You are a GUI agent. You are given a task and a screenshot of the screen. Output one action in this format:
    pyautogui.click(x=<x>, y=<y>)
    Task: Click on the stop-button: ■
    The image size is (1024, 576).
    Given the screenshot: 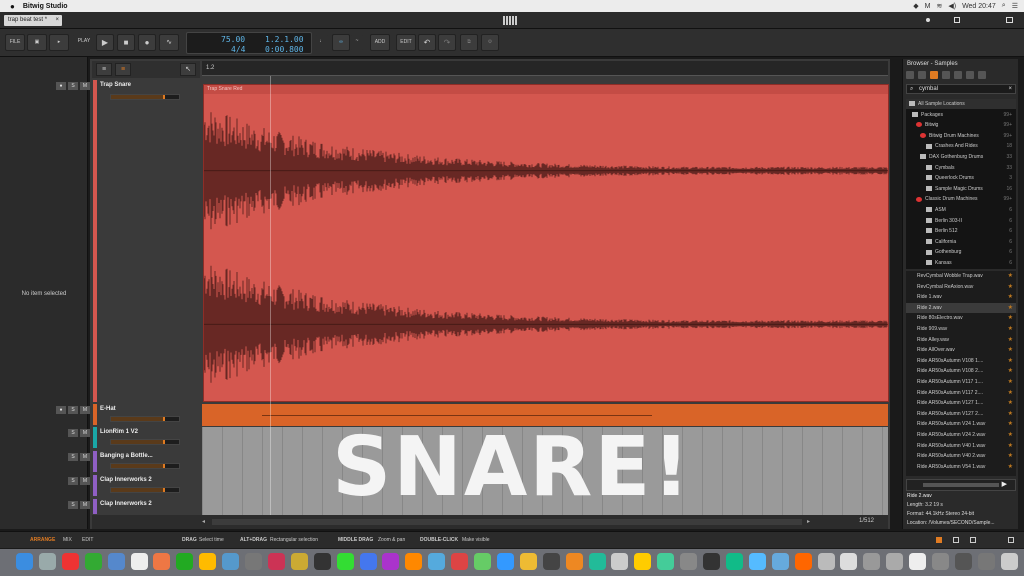 What is the action you would take?
    pyautogui.click(x=126, y=42)
    